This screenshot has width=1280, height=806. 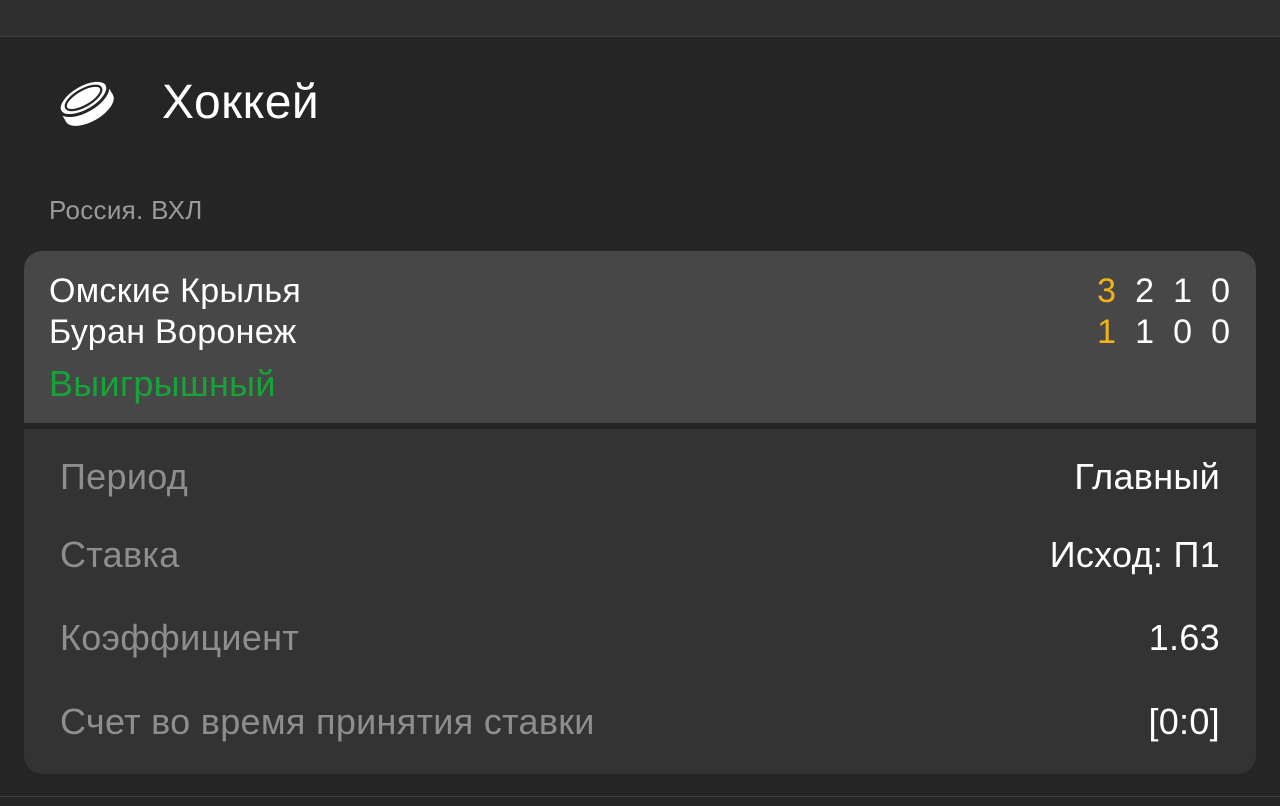 I want to click on team-away-name: Буран Воронеж, so click(x=173, y=332).